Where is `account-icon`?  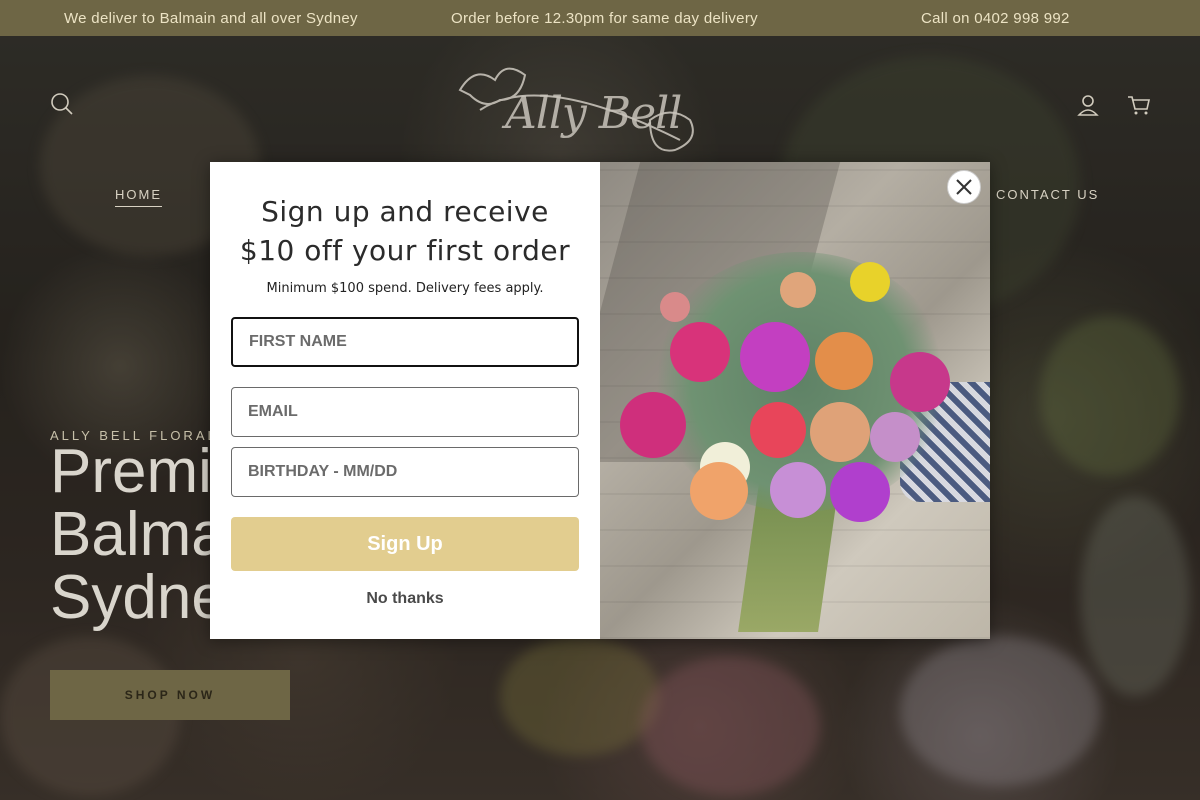
account-icon is located at coordinates (1088, 105).